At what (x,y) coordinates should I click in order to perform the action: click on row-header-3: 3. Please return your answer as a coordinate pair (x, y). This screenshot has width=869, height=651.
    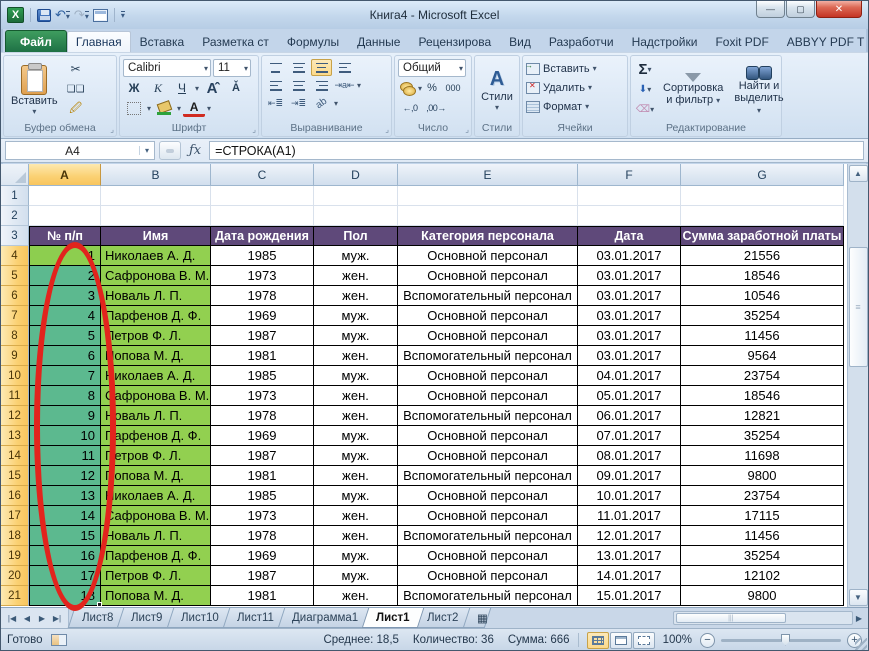
    Looking at the image, I should click on (15, 236).